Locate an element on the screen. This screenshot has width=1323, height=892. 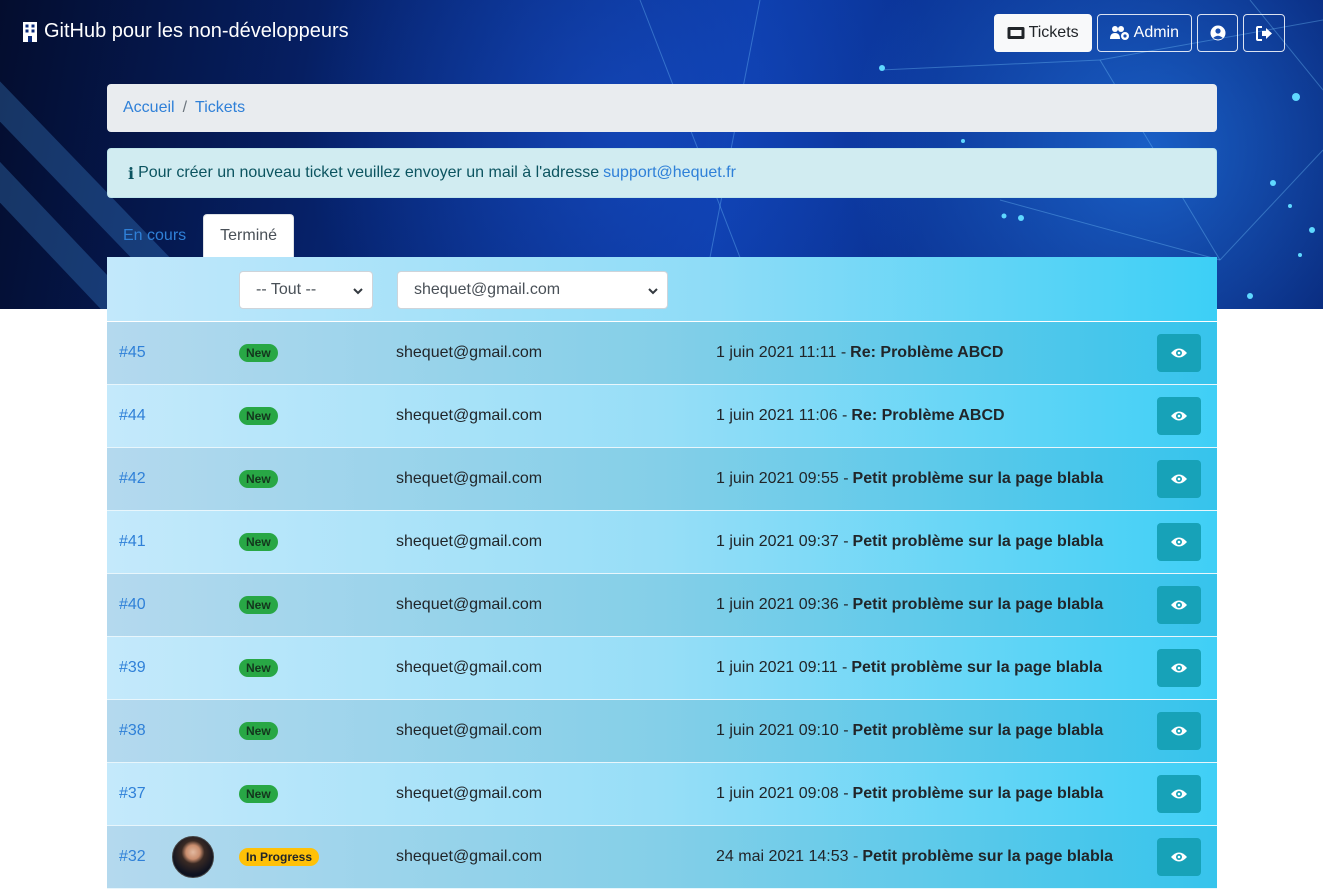
ticket-date: 24 mai 2021 14:53 - is located at coordinates (787, 856).